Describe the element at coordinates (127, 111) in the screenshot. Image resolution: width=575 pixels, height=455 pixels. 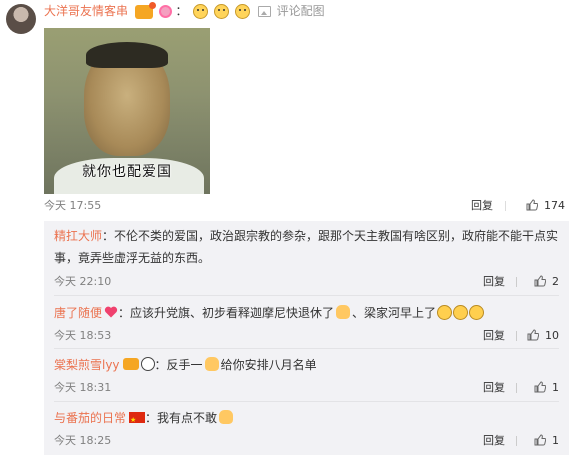
I see `comment-image: 就你也配爱国` at that location.